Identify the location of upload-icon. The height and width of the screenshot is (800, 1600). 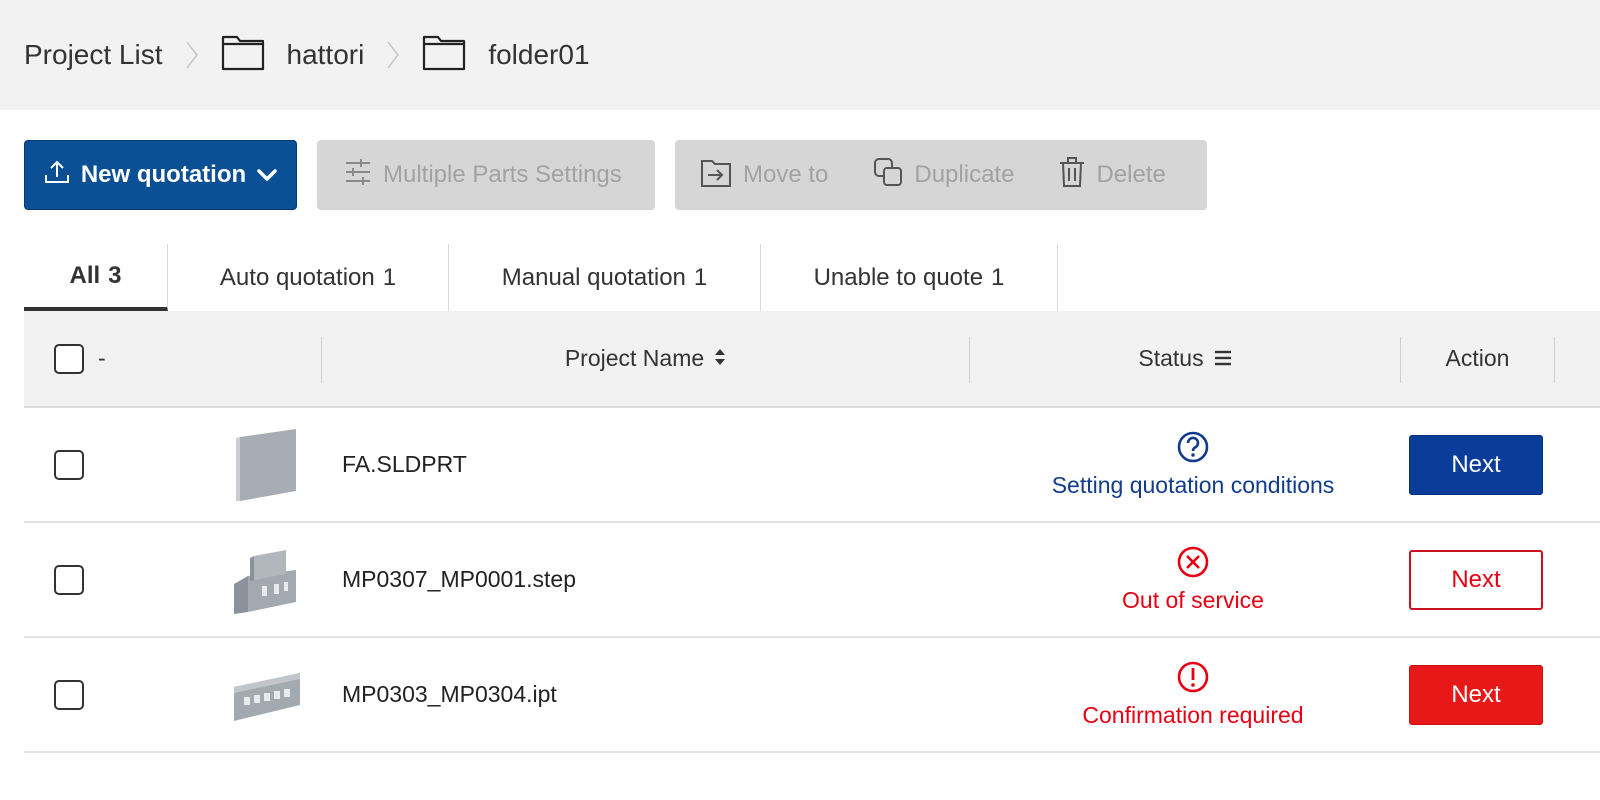
(57, 175).